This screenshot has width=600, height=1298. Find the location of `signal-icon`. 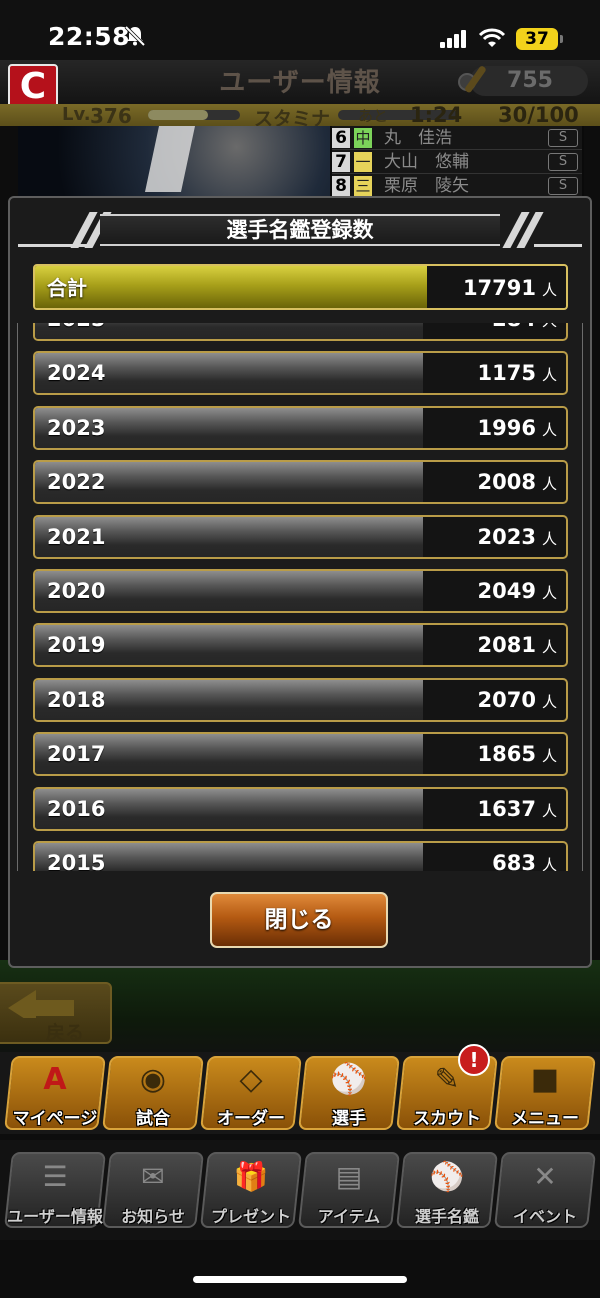

signal-icon is located at coordinates (453, 39).